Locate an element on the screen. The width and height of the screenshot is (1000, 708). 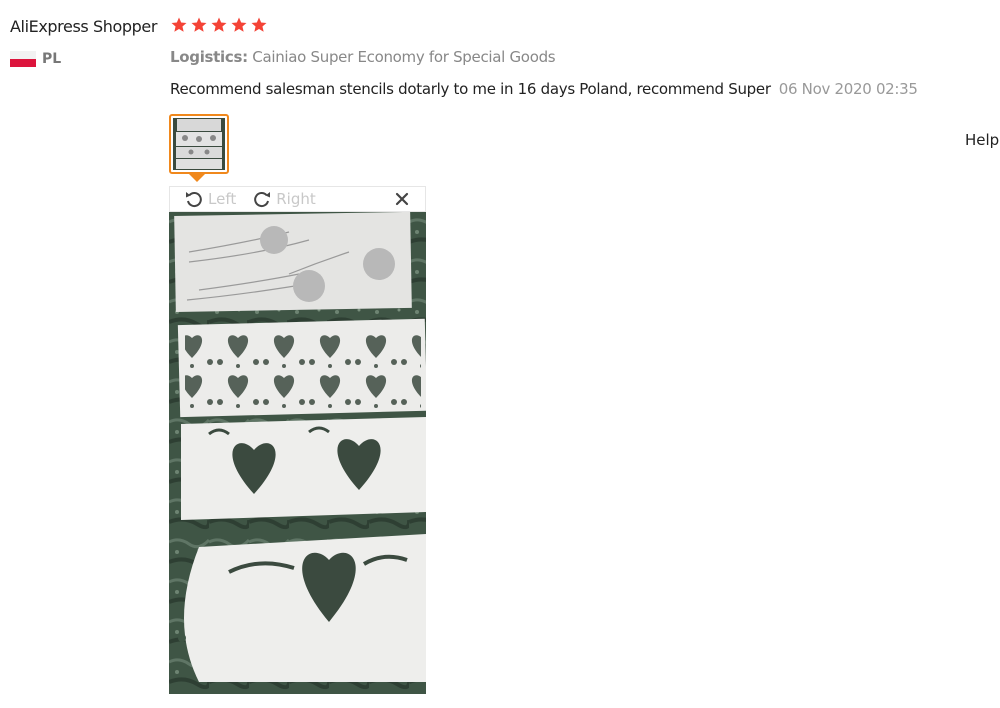
rotate-left-icon is located at coordinates (194, 200).